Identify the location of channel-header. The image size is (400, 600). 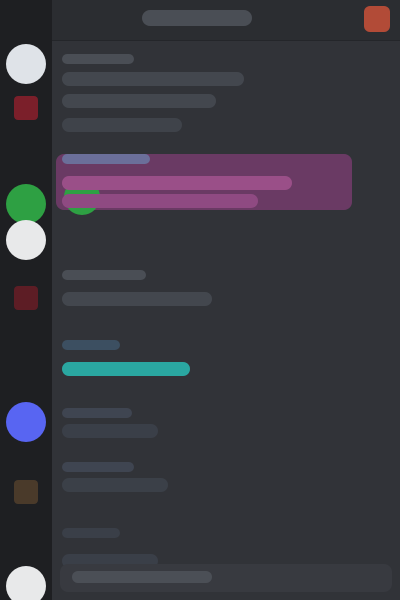
(226, 20).